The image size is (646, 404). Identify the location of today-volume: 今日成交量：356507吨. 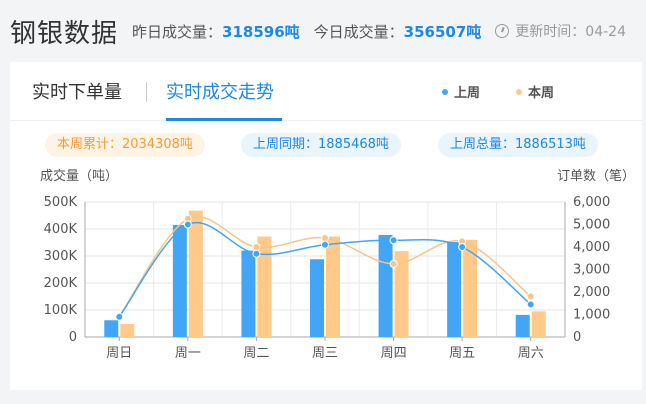
(398, 31).